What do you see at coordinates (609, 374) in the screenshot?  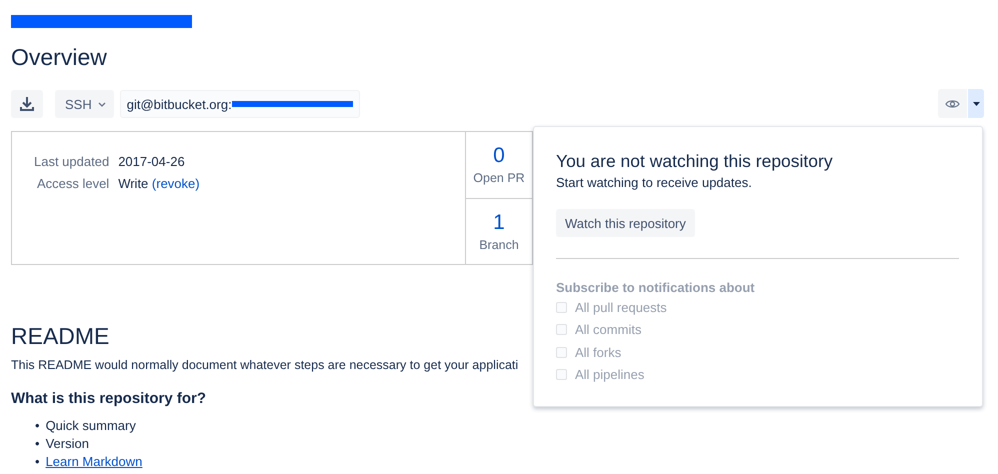 I see `option-label: All pipelines` at bounding box center [609, 374].